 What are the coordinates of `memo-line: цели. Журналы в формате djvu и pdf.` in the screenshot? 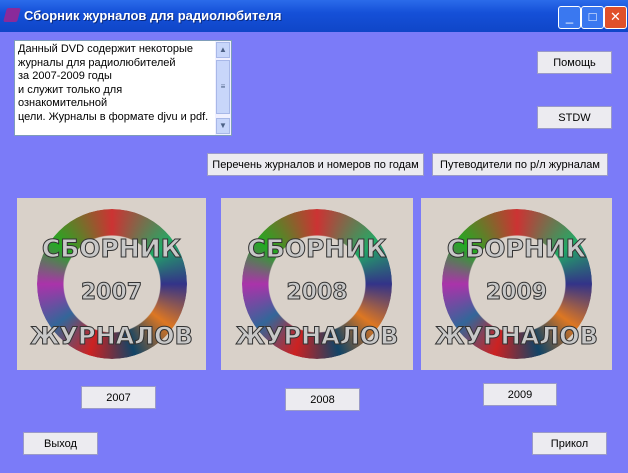 It's located at (113, 116).